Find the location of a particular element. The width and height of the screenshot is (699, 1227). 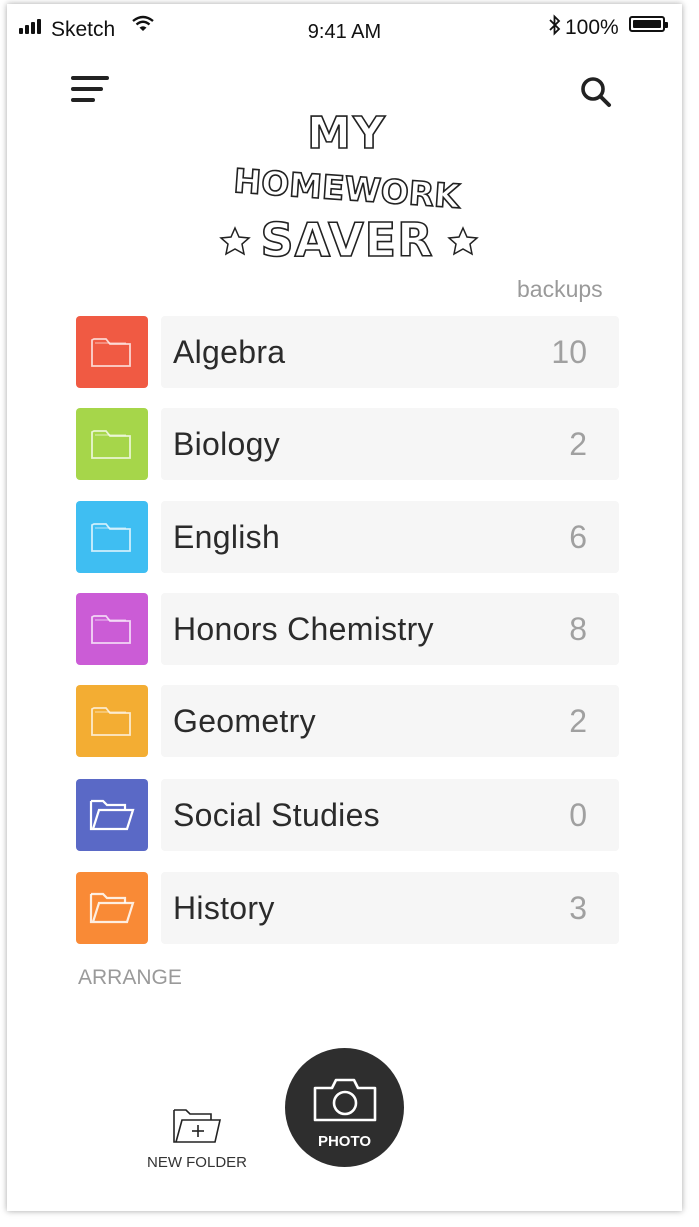

folder-row-geometry: Geometry 2 is located at coordinates (347, 721).